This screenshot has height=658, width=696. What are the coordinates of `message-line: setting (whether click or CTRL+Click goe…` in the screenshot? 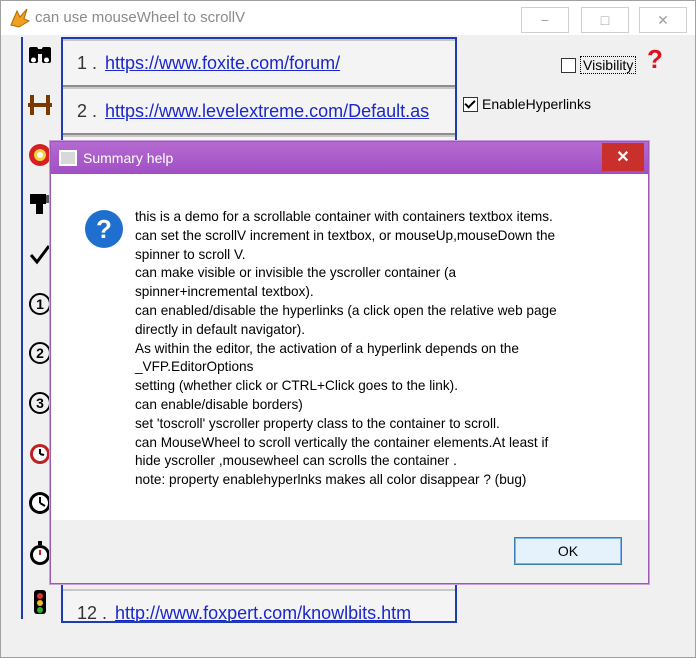 It's located at (296, 386).